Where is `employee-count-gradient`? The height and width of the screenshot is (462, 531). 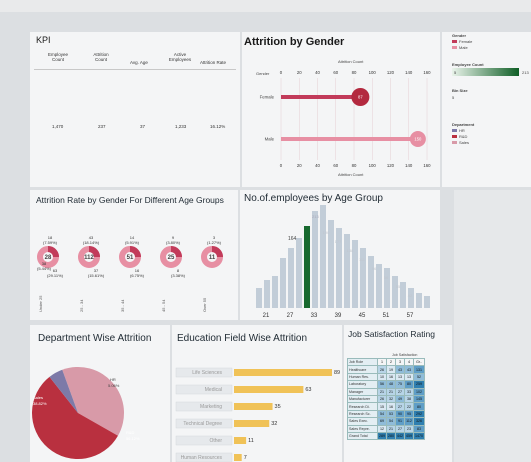 employee-count-gradient is located at coordinates (485, 72).